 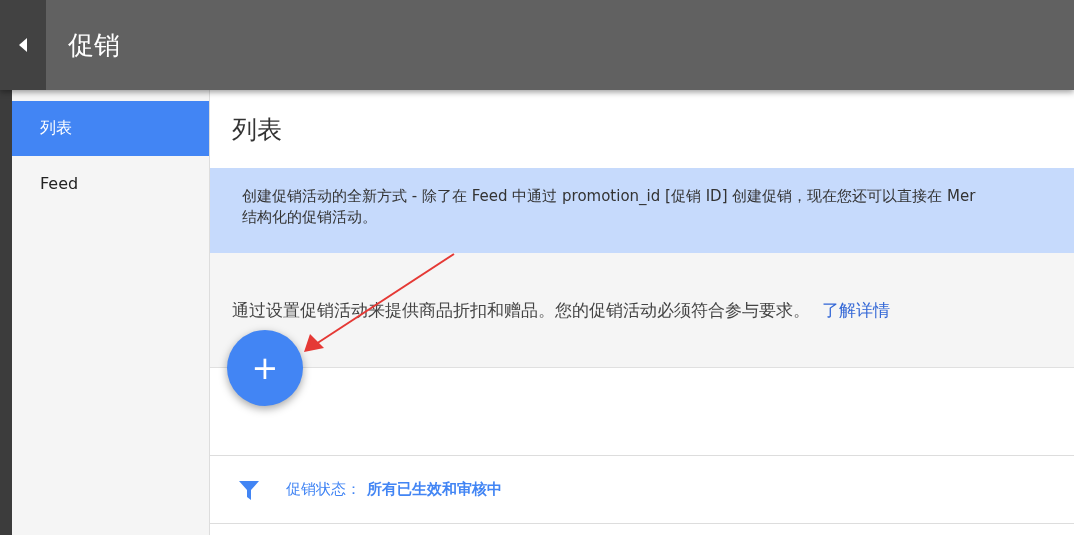 I want to click on filter-label: 促销状态：, so click(x=323, y=489).